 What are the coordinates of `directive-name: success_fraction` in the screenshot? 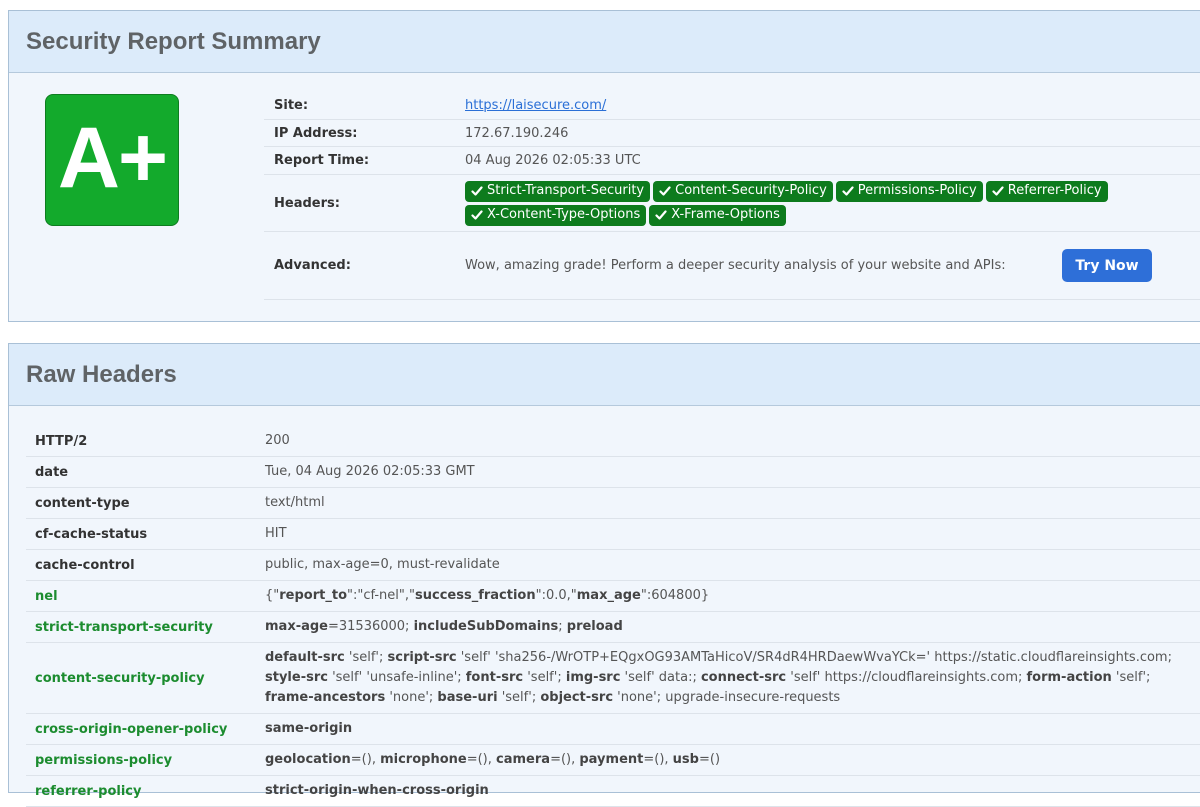 It's located at (475, 595).